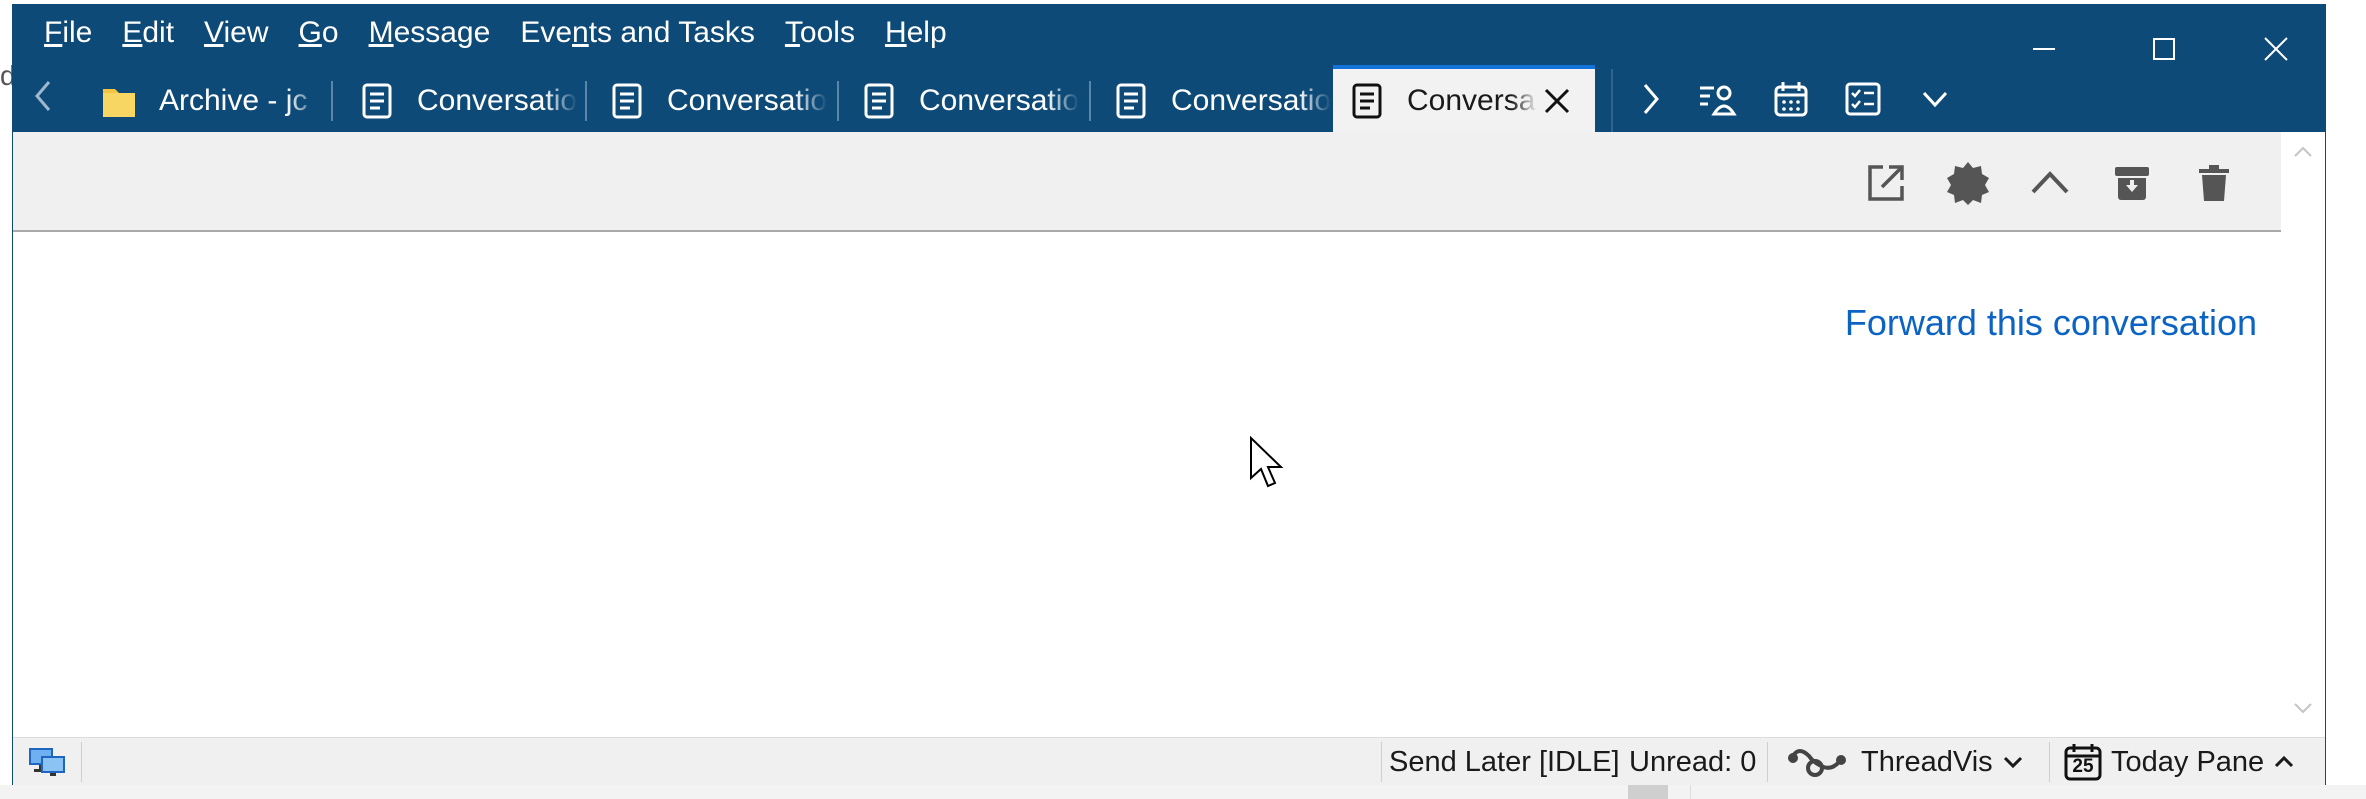  I want to click on calendar-icon, so click(1791, 99).